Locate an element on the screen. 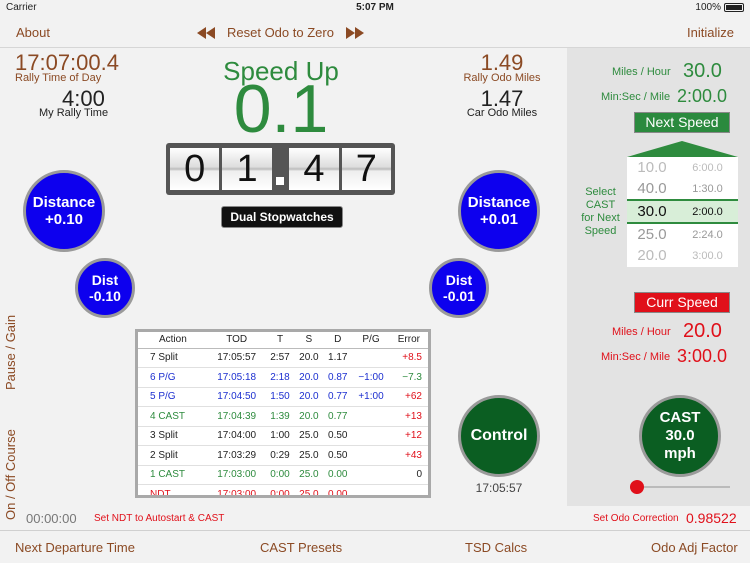  table-row: 3 Split 17:04:00 1:00 25.0 0.50 +12 is located at coordinates (283, 436).